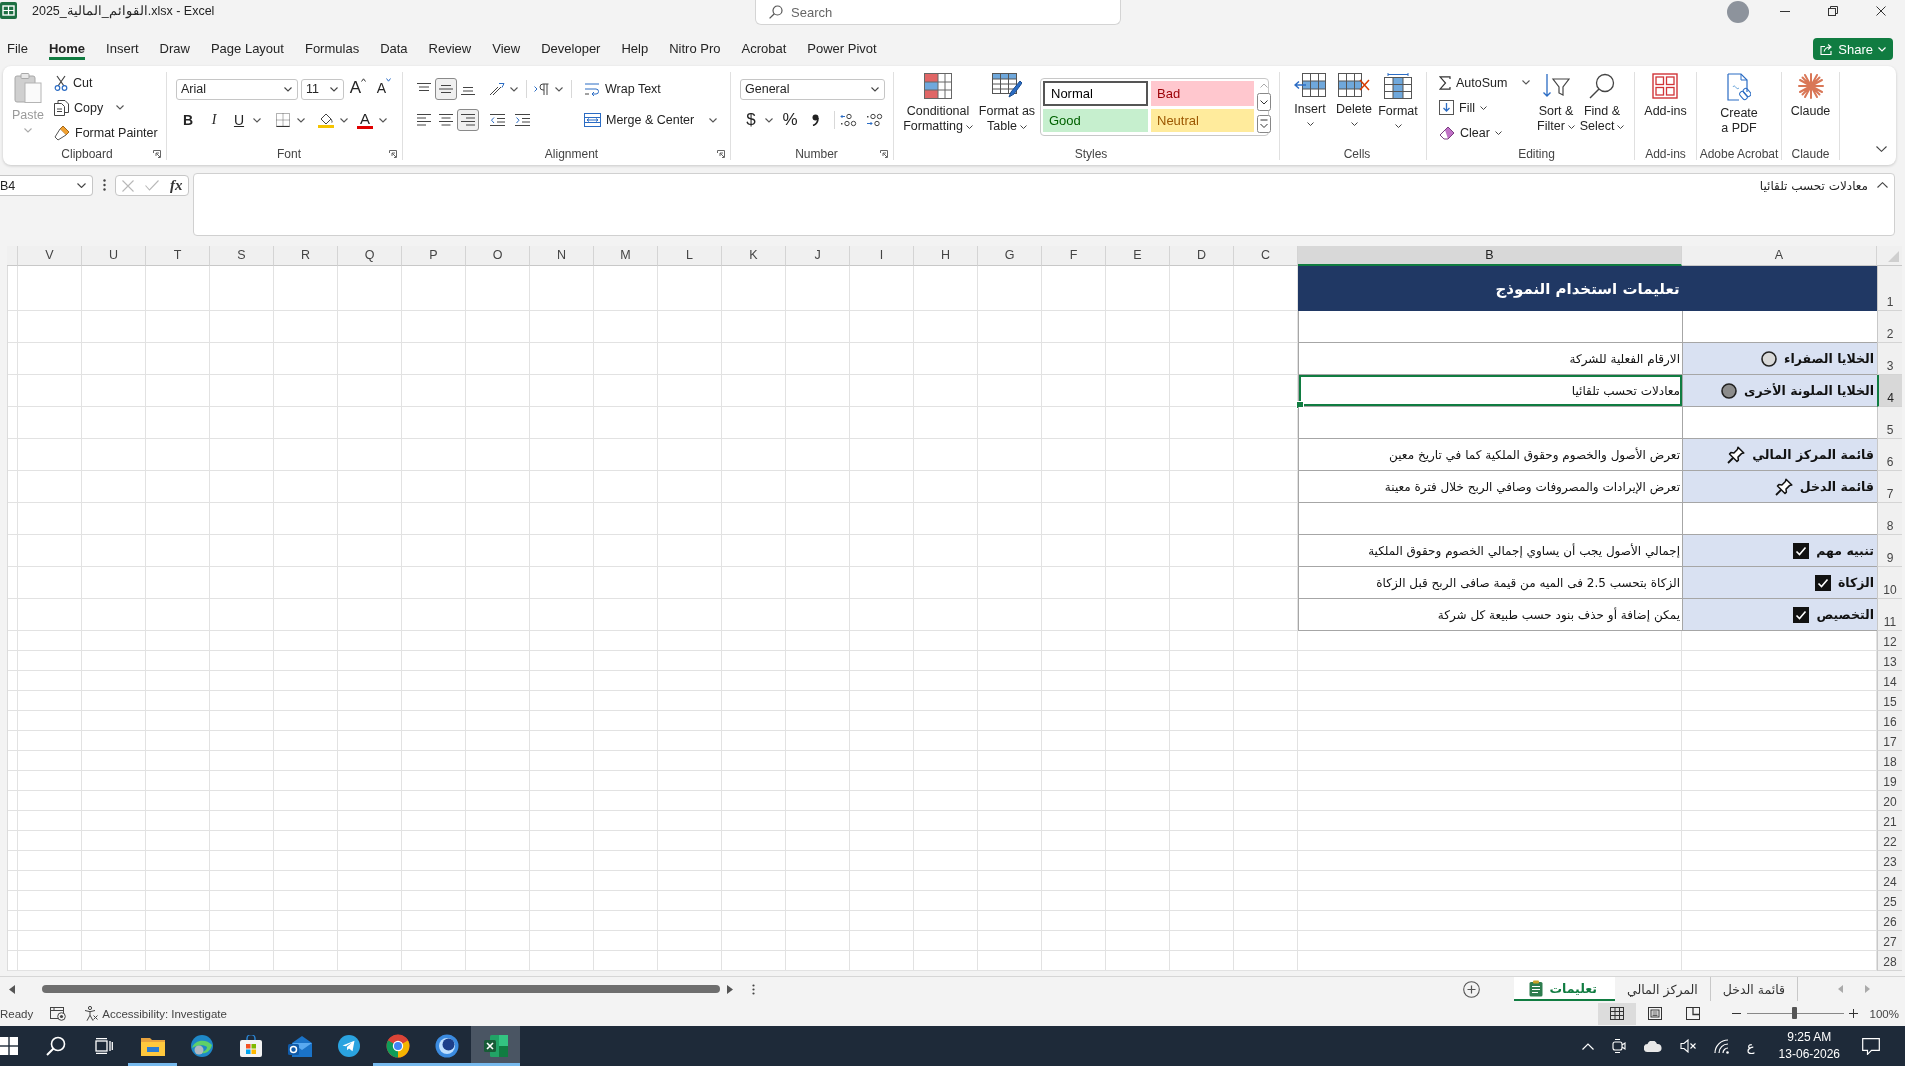 The height and width of the screenshot is (1080, 1920). What do you see at coordinates (1490, 391) in the screenshot?
I see `table-cell: معادلات تحسب تلقائيا` at bounding box center [1490, 391].